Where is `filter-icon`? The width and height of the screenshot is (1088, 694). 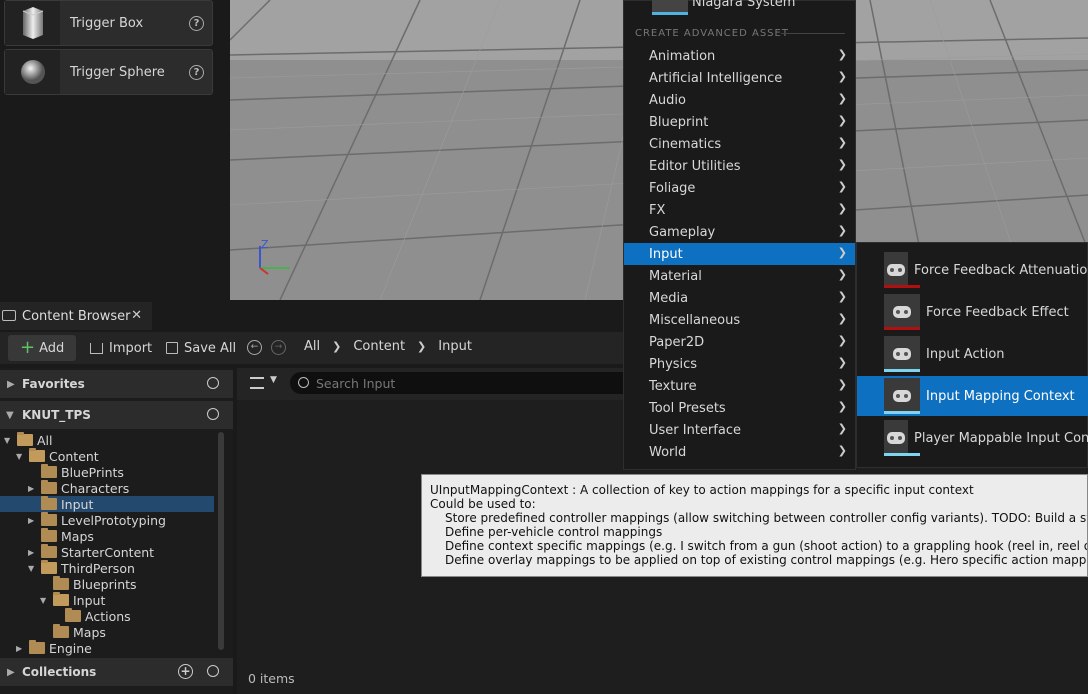 filter-icon is located at coordinates (257, 383).